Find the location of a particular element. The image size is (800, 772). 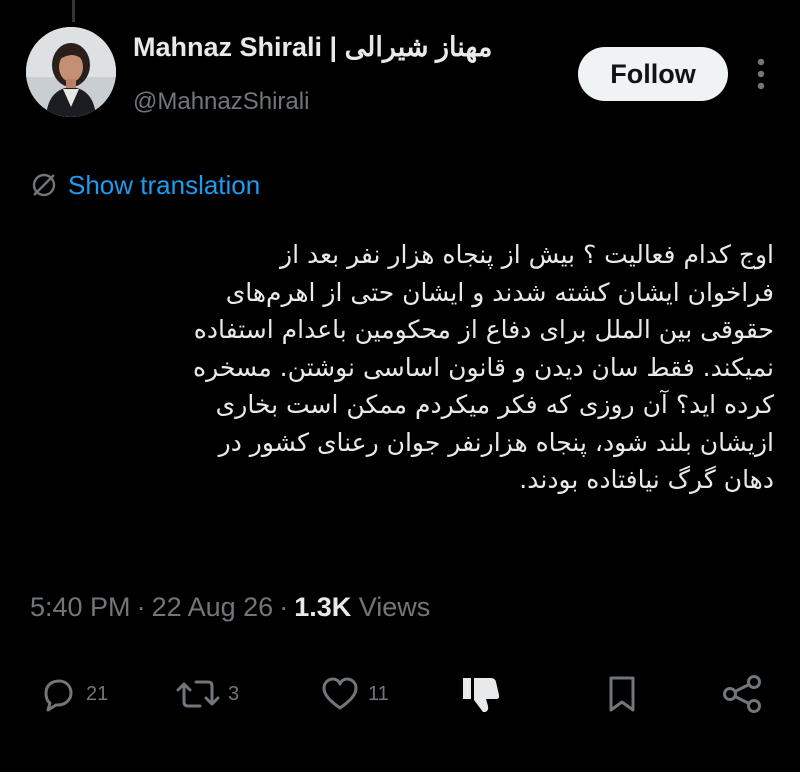

reply-count: 21 is located at coordinates (97, 693).